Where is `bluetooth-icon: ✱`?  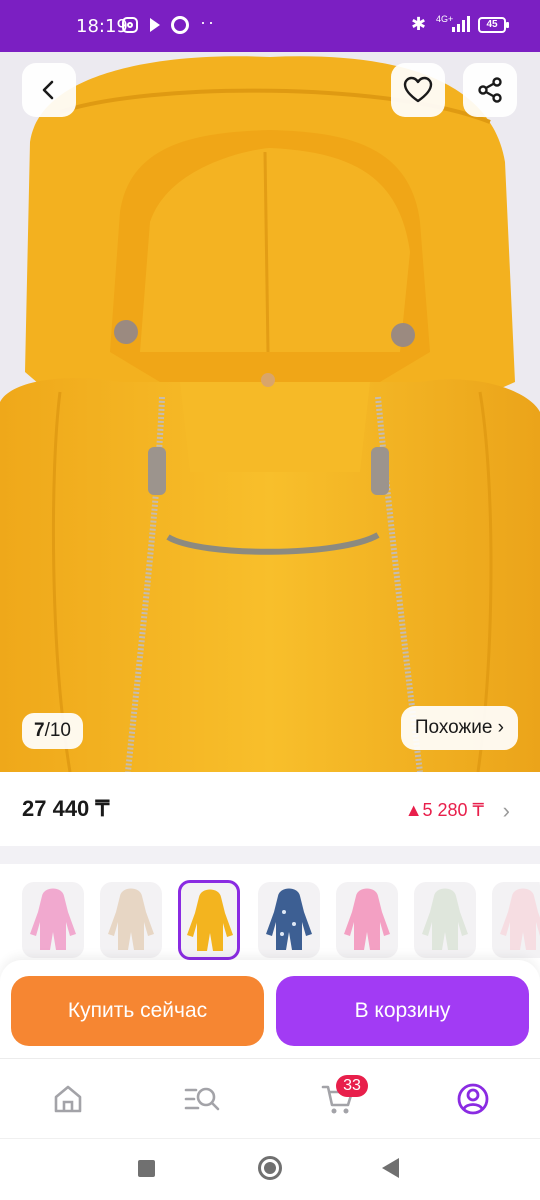
bluetooth-icon: ✱ is located at coordinates (419, 24).